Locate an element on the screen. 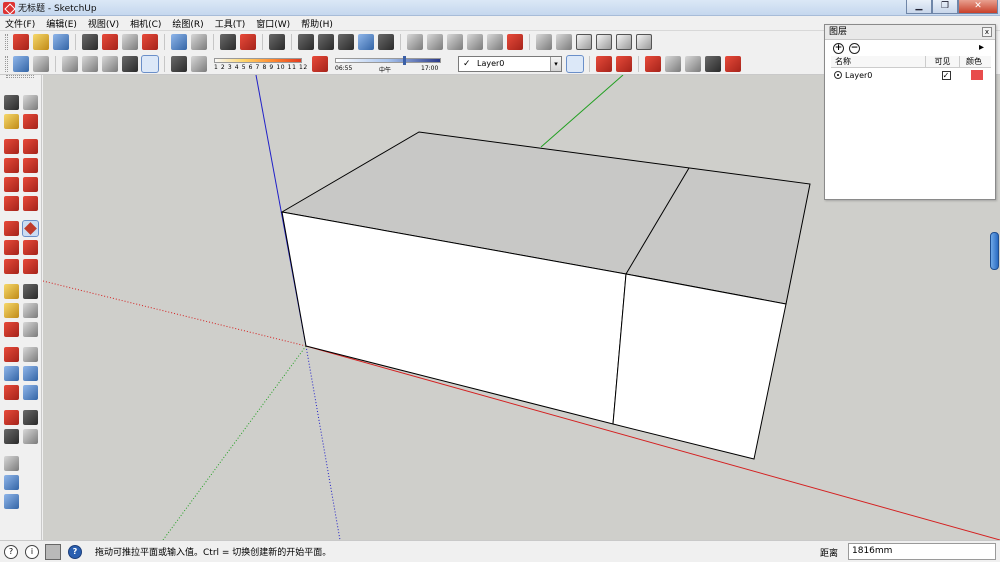 This screenshot has height=562, width=1000. materials-icon is located at coordinates (564, 42).